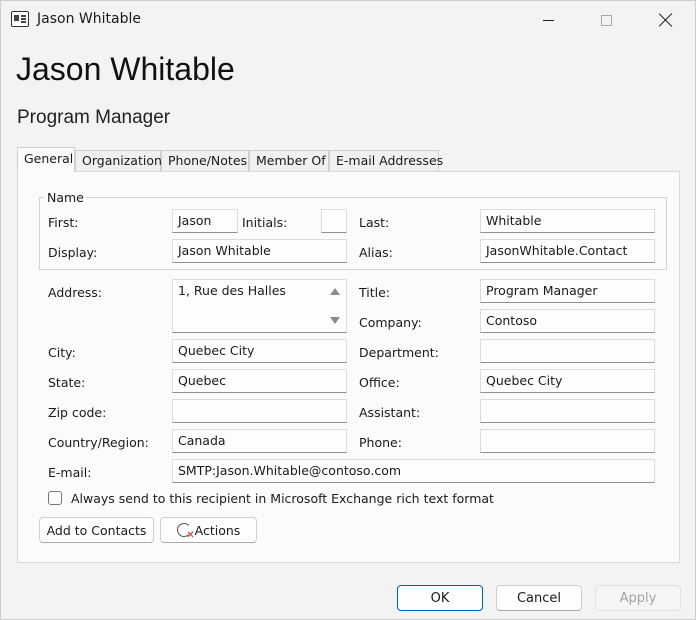  What do you see at coordinates (89, 19) in the screenshot?
I see `window-title: Jason Whitable` at bounding box center [89, 19].